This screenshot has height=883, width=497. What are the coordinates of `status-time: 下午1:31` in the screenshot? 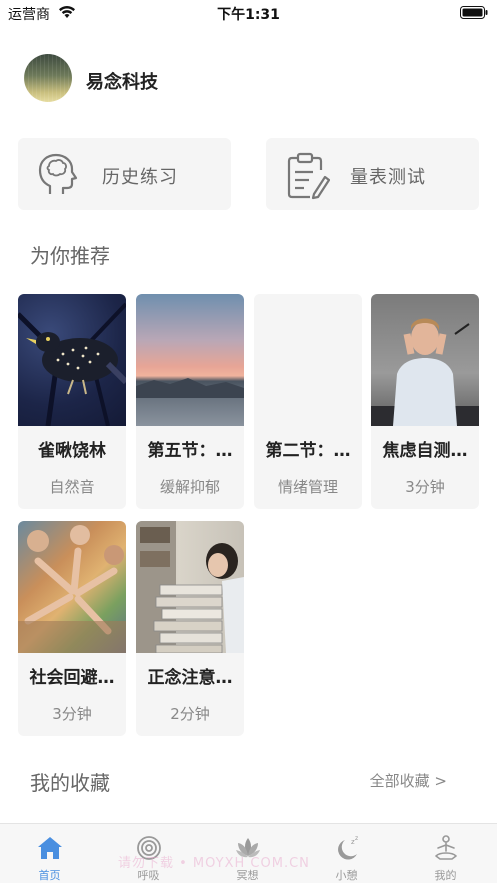 It's located at (248, 15).